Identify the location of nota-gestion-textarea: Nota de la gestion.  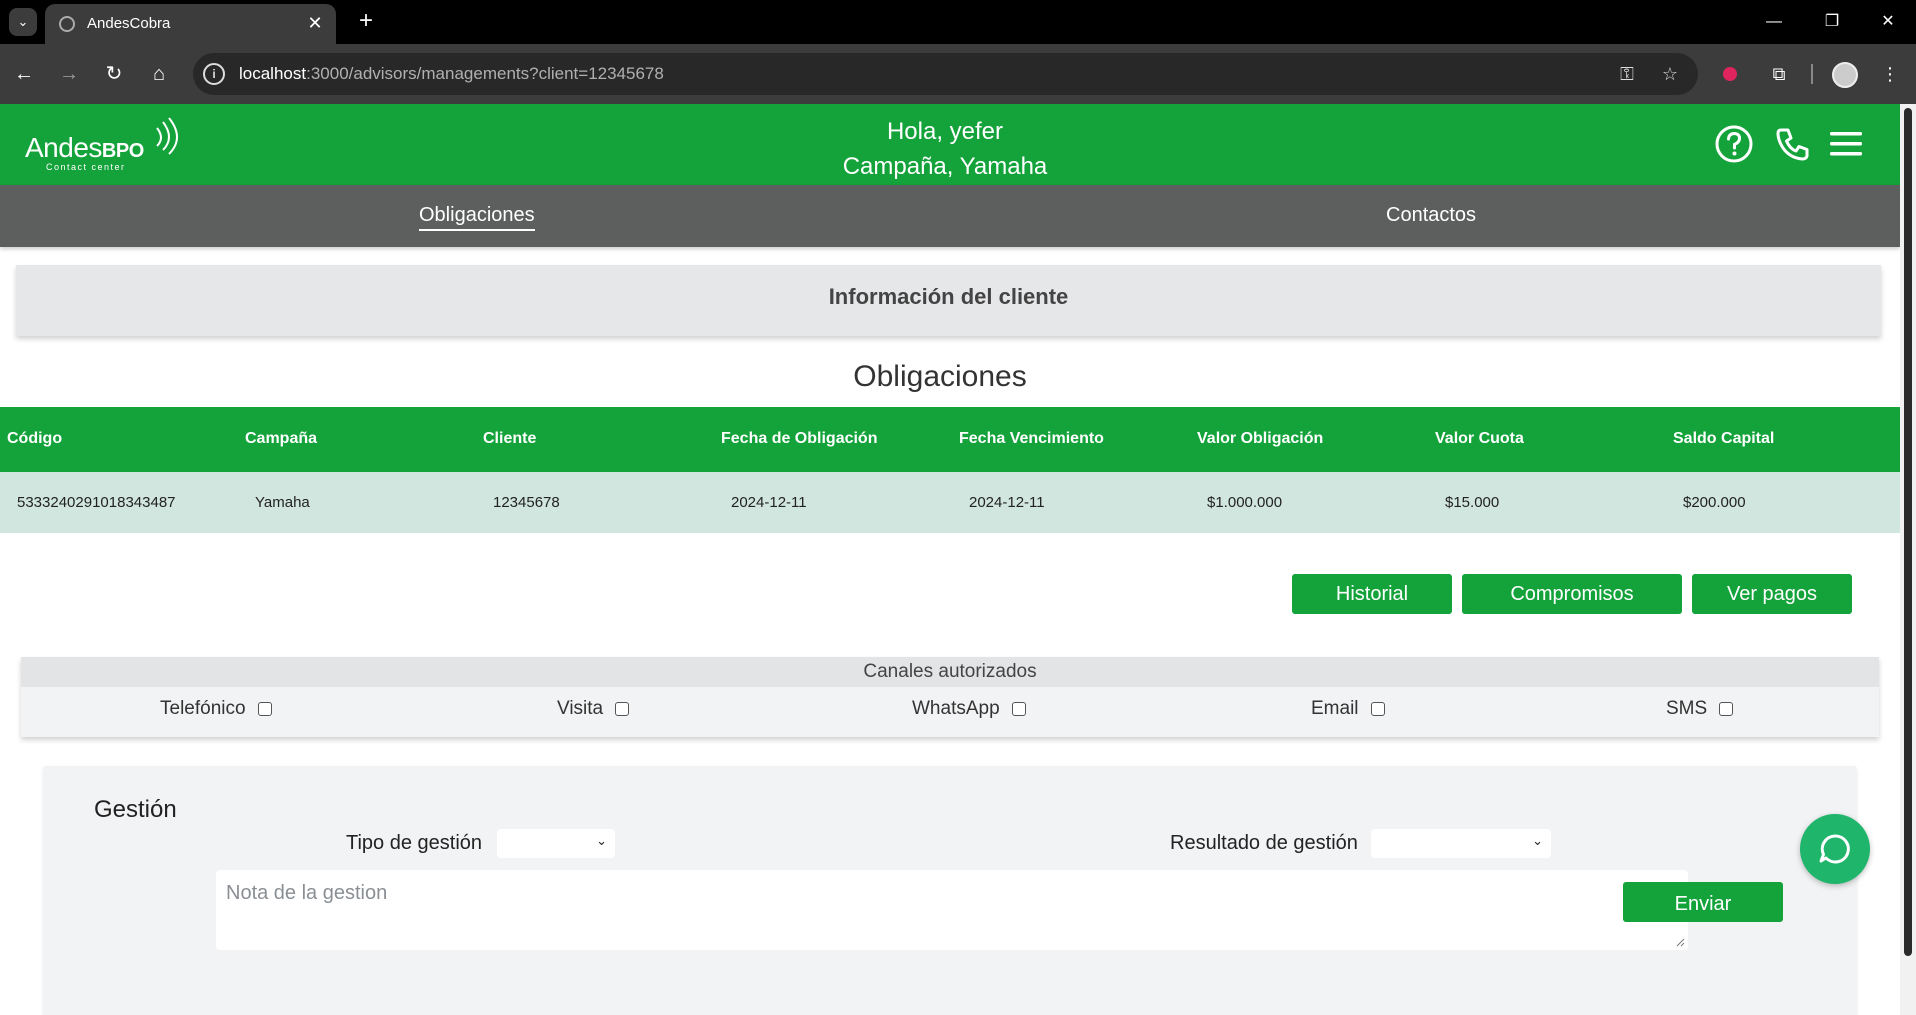
(952, 910).